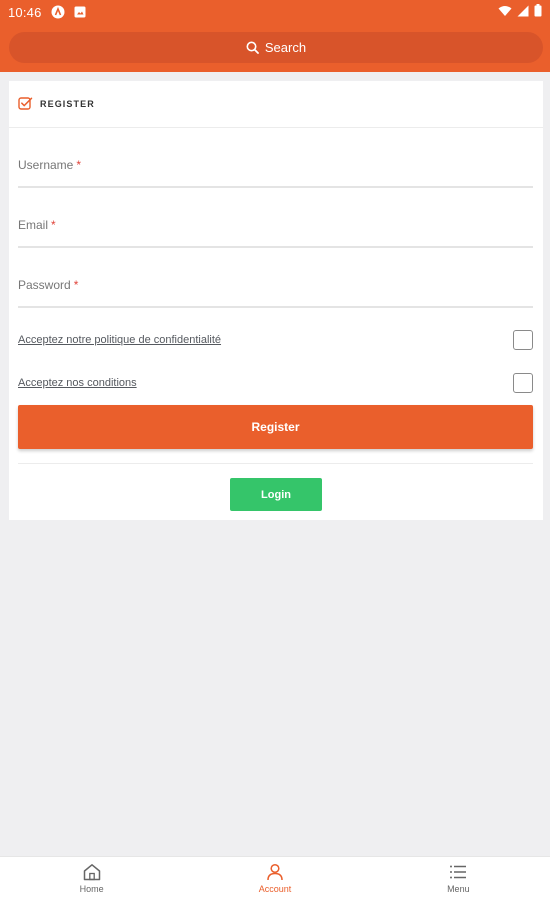  Describe the element at coordinates (523, 383) in the screenshot. I see `terms-checkbox` at that location.